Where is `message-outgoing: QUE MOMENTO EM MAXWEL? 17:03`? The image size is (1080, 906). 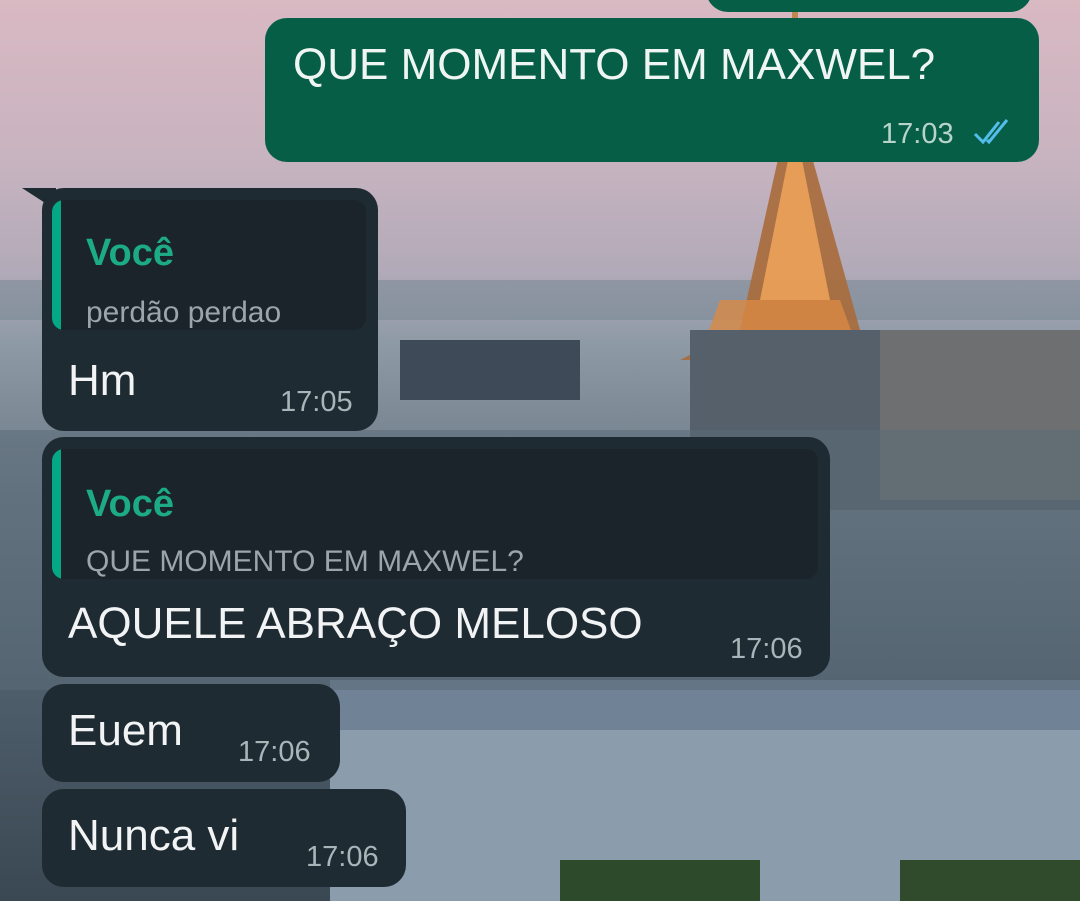
message-outgoing: QUE MOMENTO EM MAXWEL? 17:03 is located at coordinates (652, 90).